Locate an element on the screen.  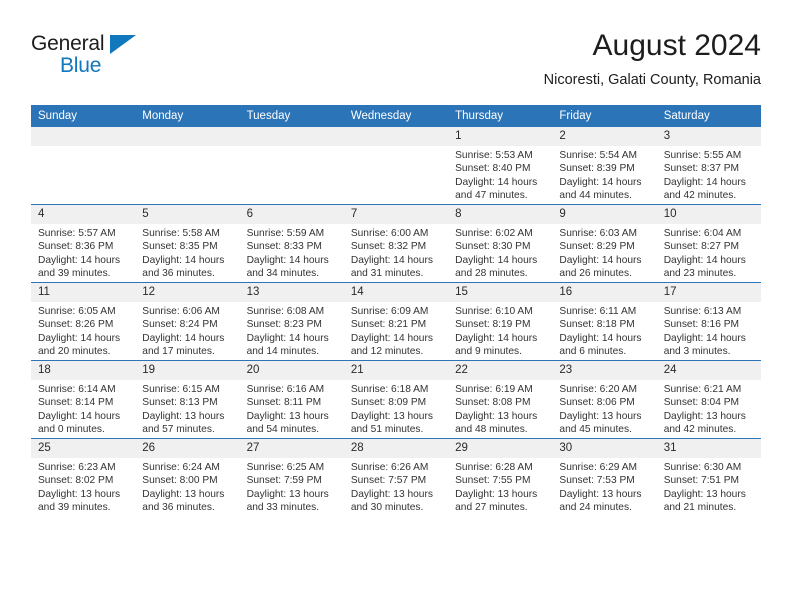
sunrise-text: Sunrise: 5:53 AM is located at coordinates (494, 155).